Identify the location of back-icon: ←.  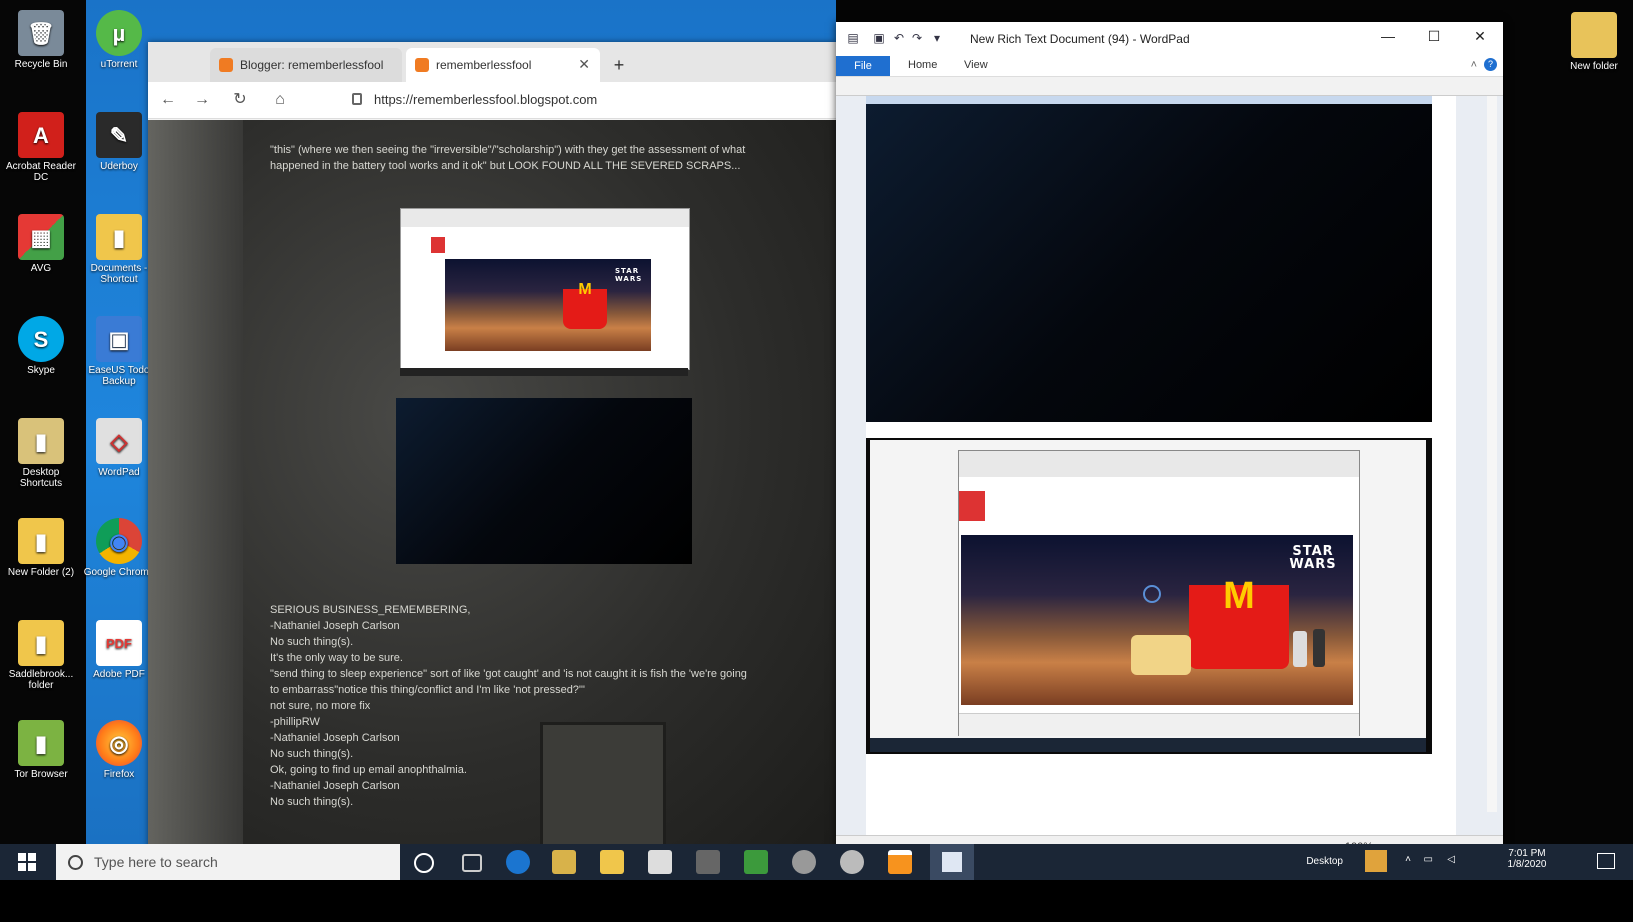
(168, 100).